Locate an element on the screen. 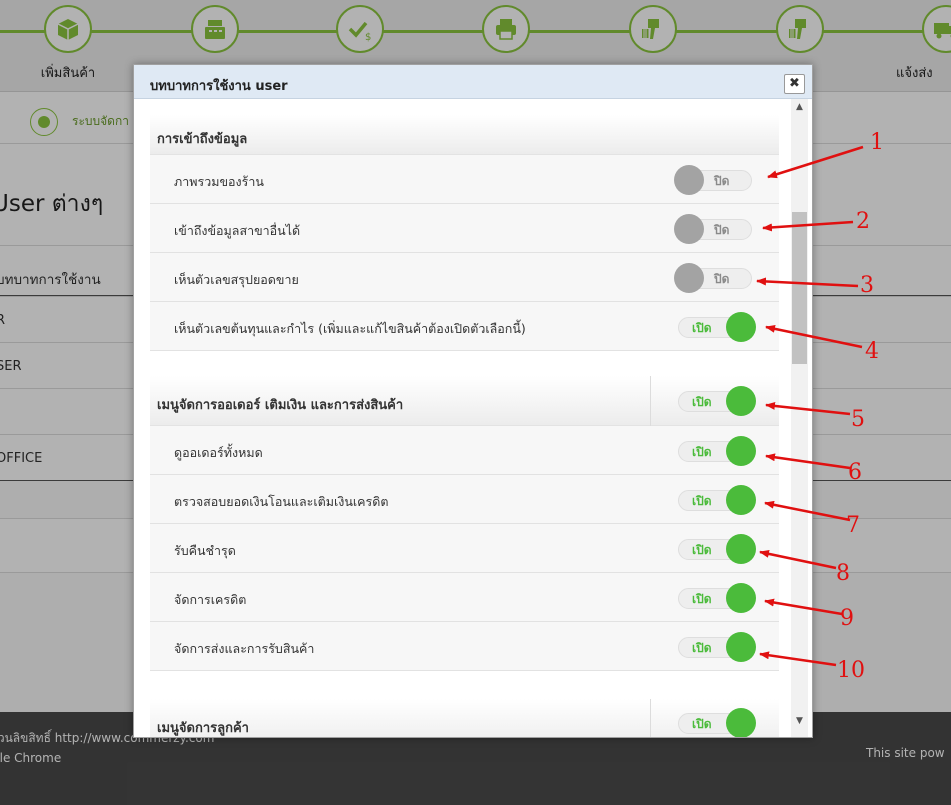 The image size is (951, 805). annotation-number: 10 is located at coordinates (851, 670).